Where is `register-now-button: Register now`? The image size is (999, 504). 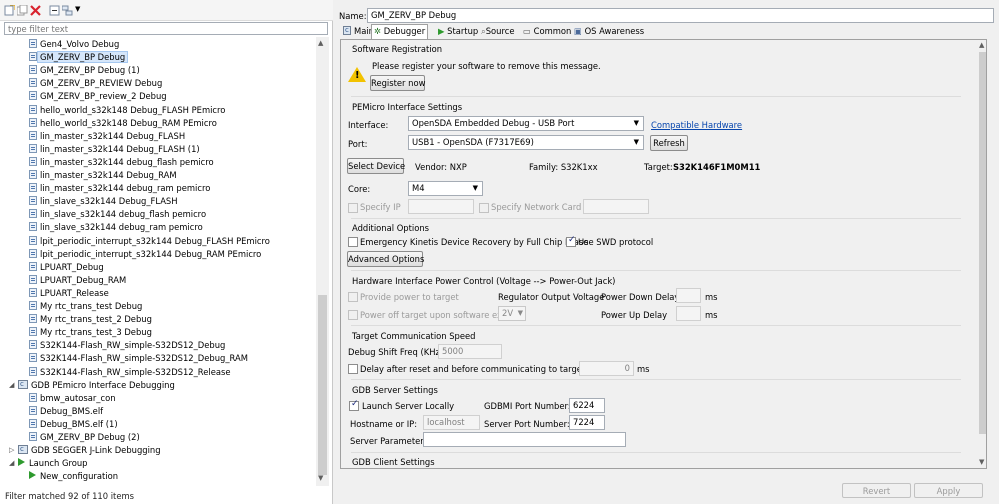
register-now-button: Register now is located at coordinates (397, 83).